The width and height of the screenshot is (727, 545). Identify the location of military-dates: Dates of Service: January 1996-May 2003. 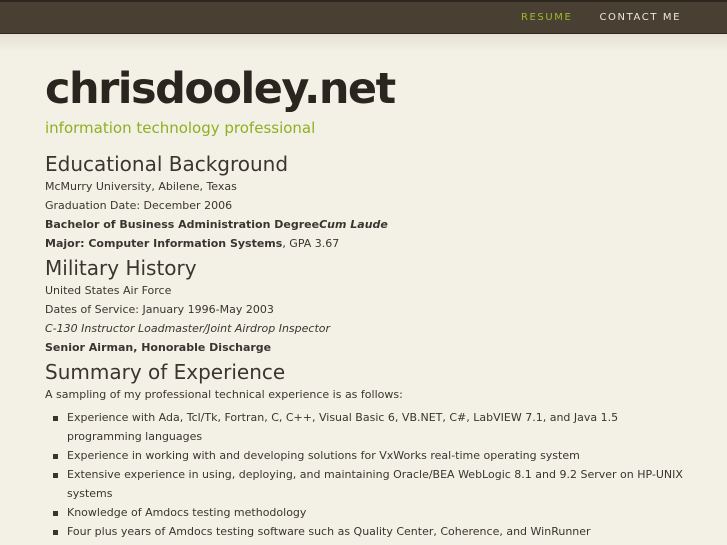
(159, 310).